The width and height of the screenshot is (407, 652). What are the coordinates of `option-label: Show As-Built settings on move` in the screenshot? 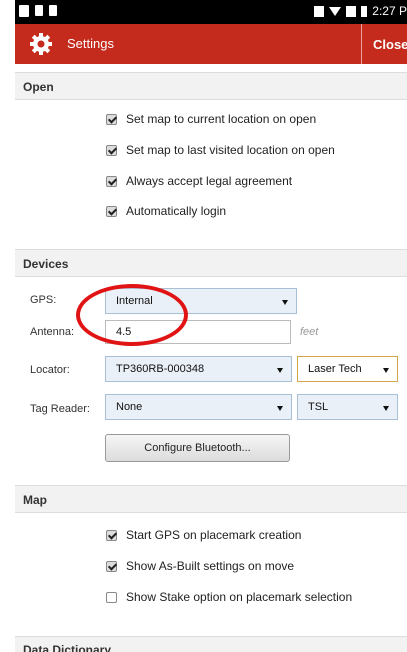 It's located at (210, 566).